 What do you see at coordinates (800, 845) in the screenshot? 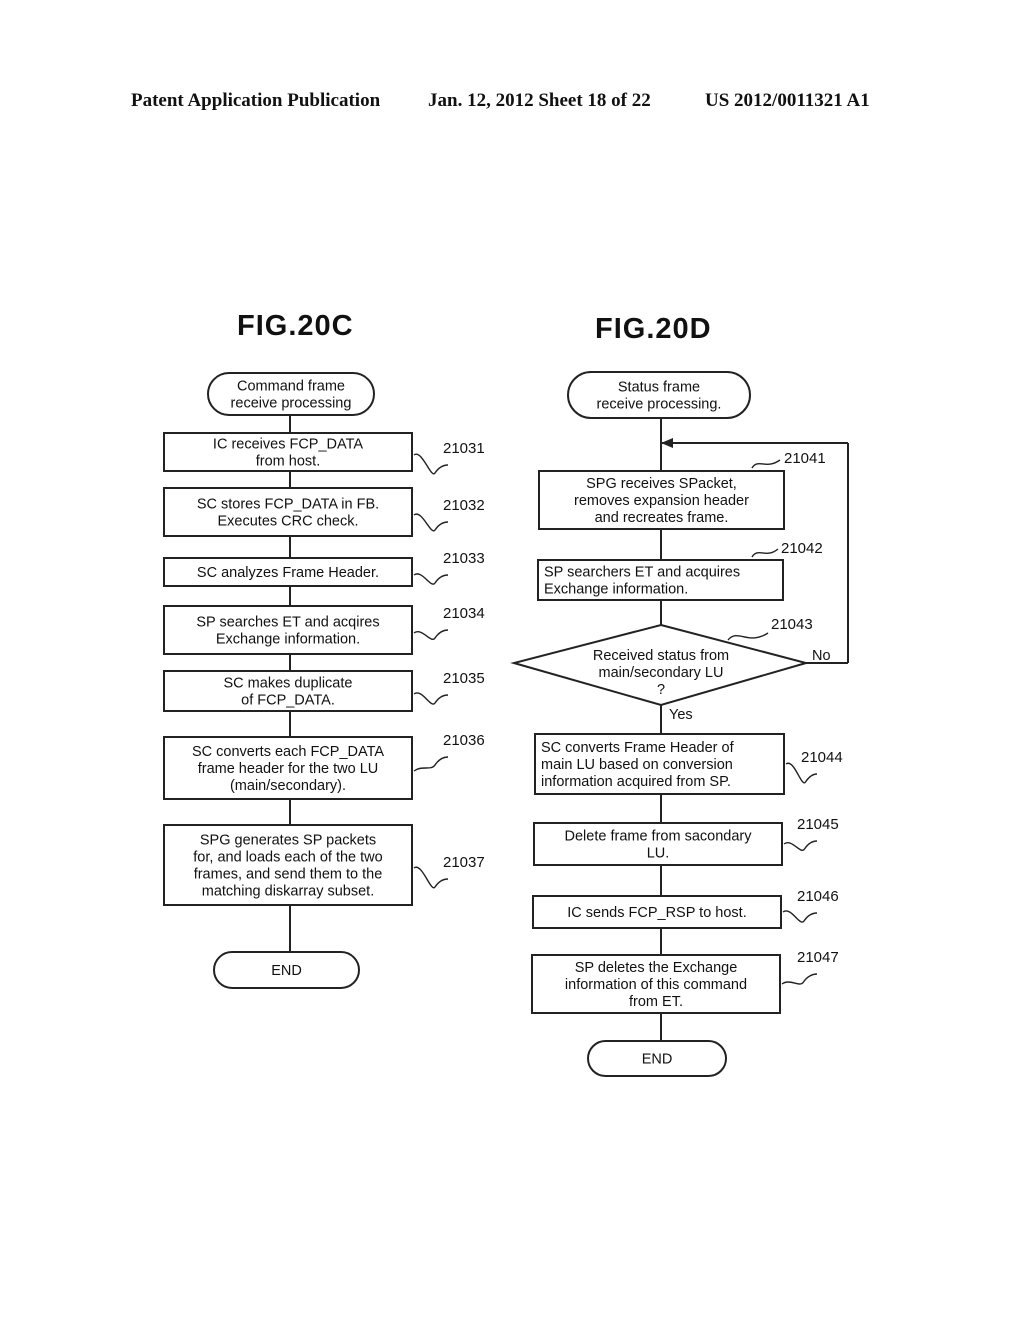
I see `fig-20d-step-21045-leader-line` at bounding box center [800, 845].